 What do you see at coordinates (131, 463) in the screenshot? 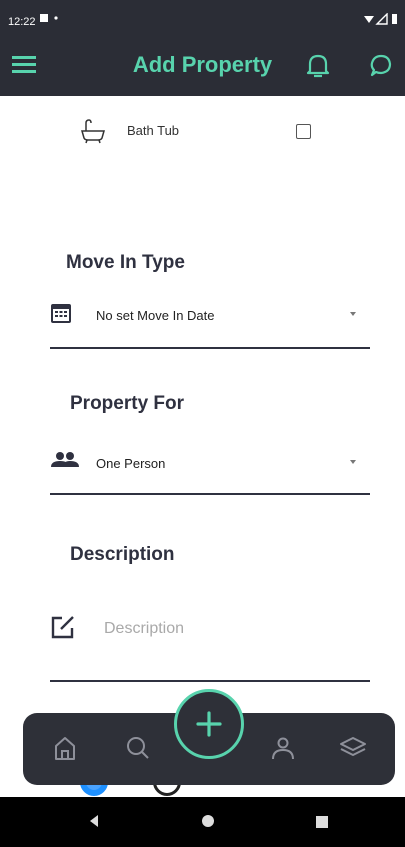
I see `property-for-value: One Person` at bounding box center [131, 463].